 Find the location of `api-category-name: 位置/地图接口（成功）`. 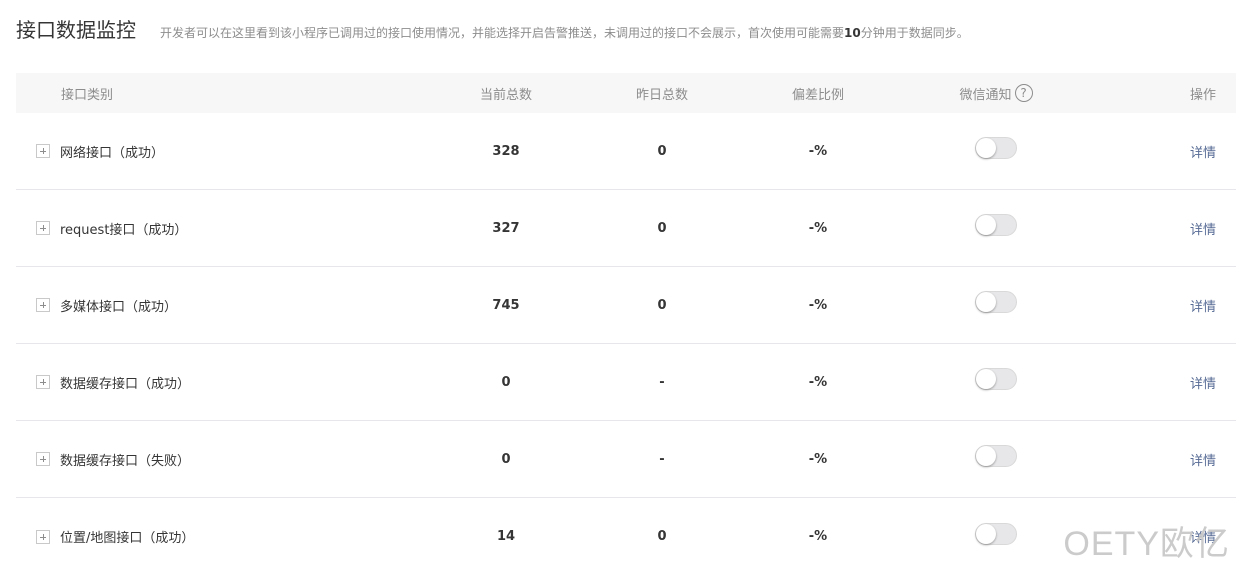

api-category-name: 位置/地图接口（成功） is located at coordinates (127, 538).